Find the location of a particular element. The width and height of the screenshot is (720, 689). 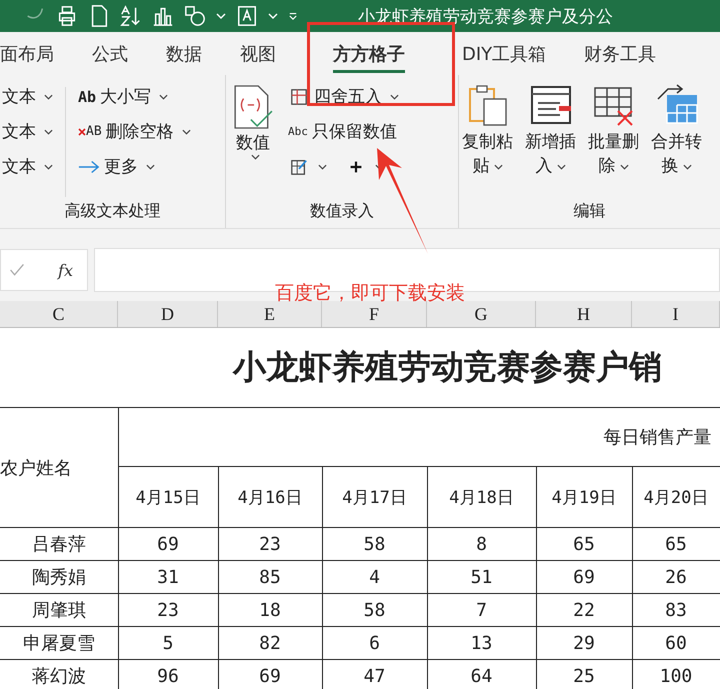

group-label: 编辑 is located at coordinates (589, 211).